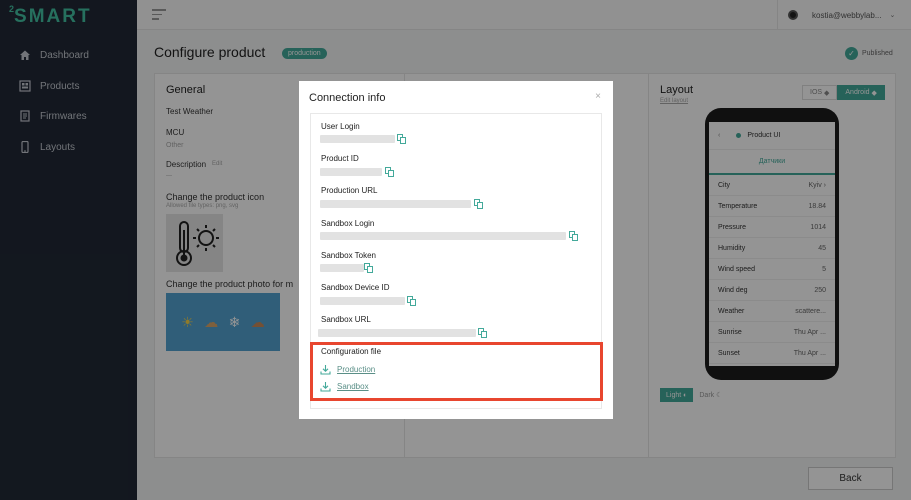 Image resolution: width=911 pixels, height=500 pixels. What do you see at coordinates (357, 139) in the screenshot?
I see `field-value-user-login` at bounding box center [357, 139].